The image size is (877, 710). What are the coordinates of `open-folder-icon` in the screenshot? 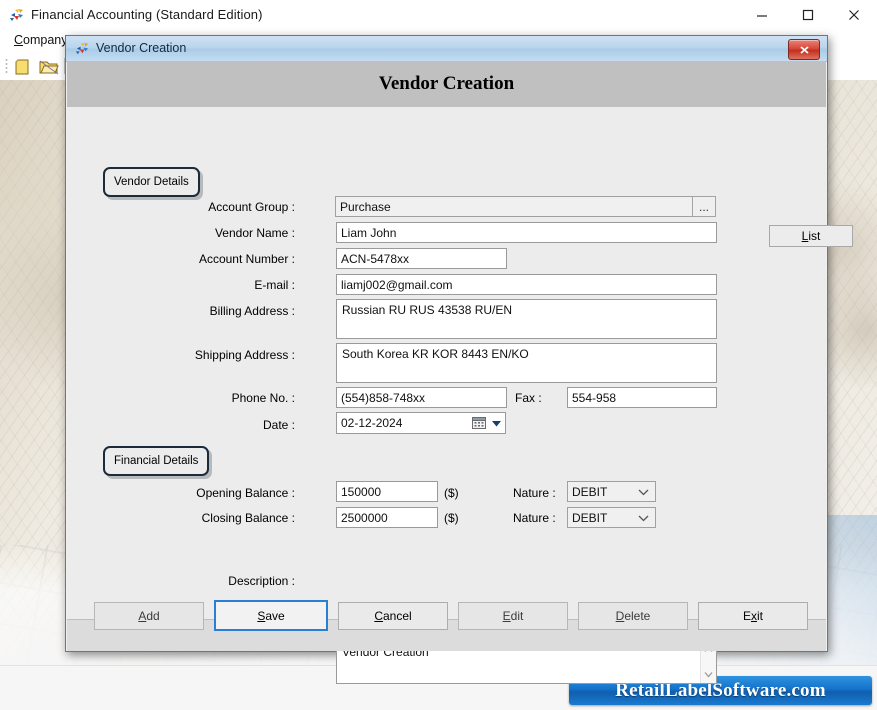 It's located at (49, 67).